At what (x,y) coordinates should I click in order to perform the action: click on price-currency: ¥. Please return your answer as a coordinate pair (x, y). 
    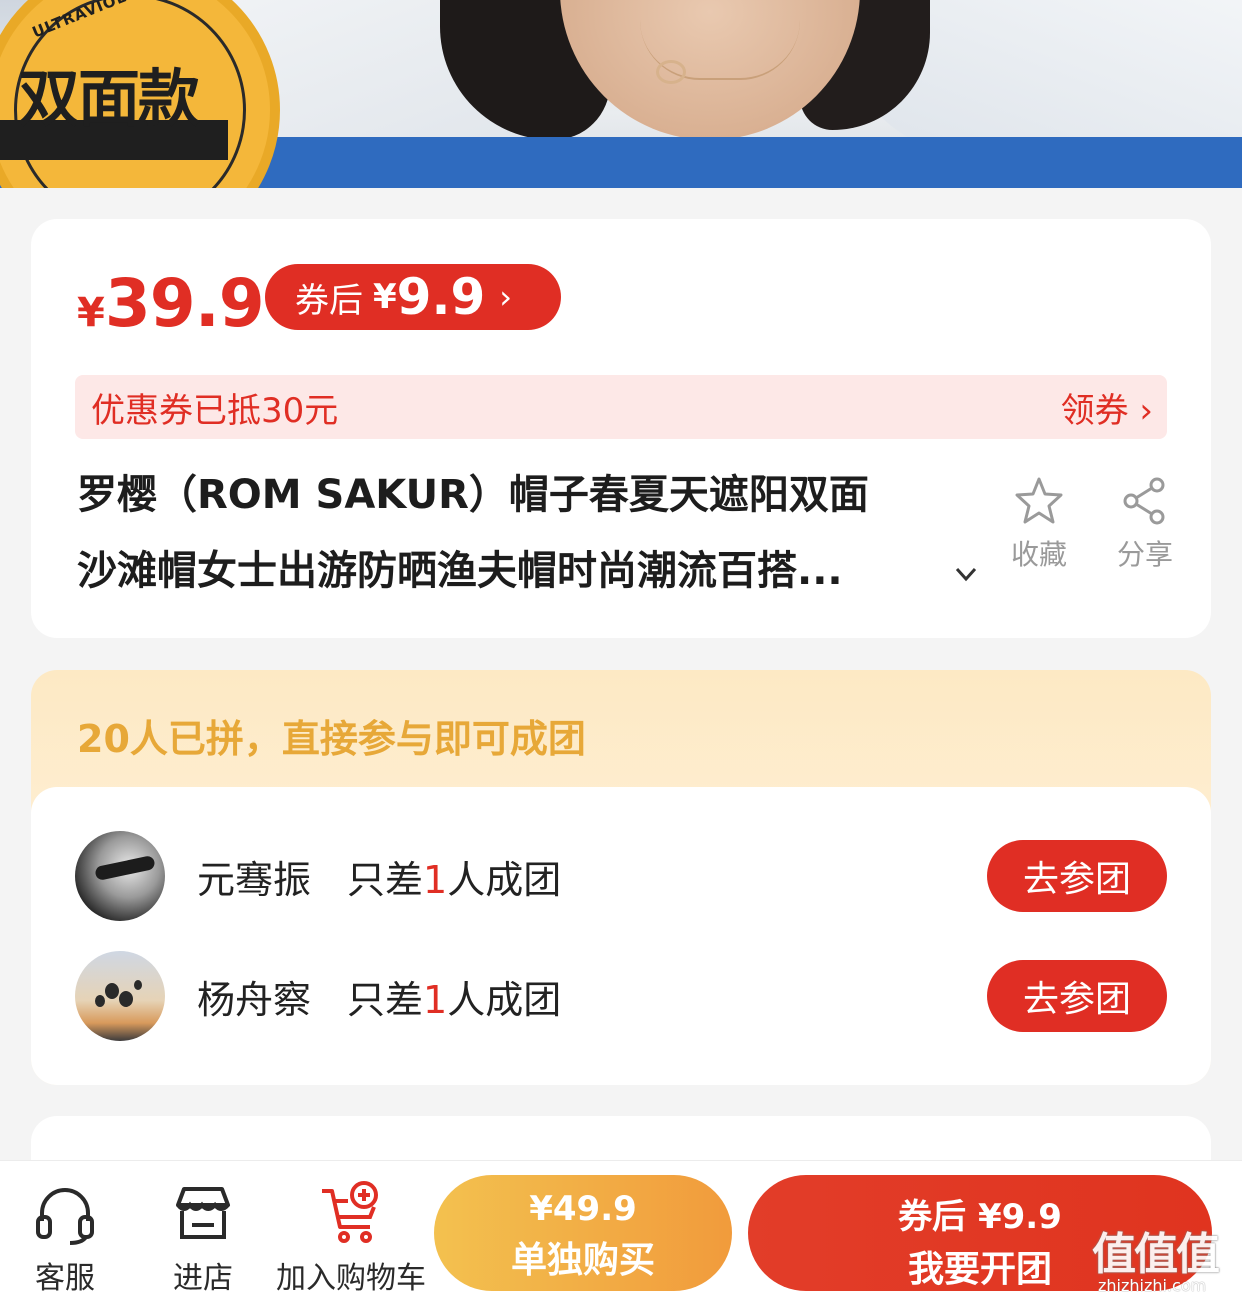
    Looking at the image, I should click on (91, 313).